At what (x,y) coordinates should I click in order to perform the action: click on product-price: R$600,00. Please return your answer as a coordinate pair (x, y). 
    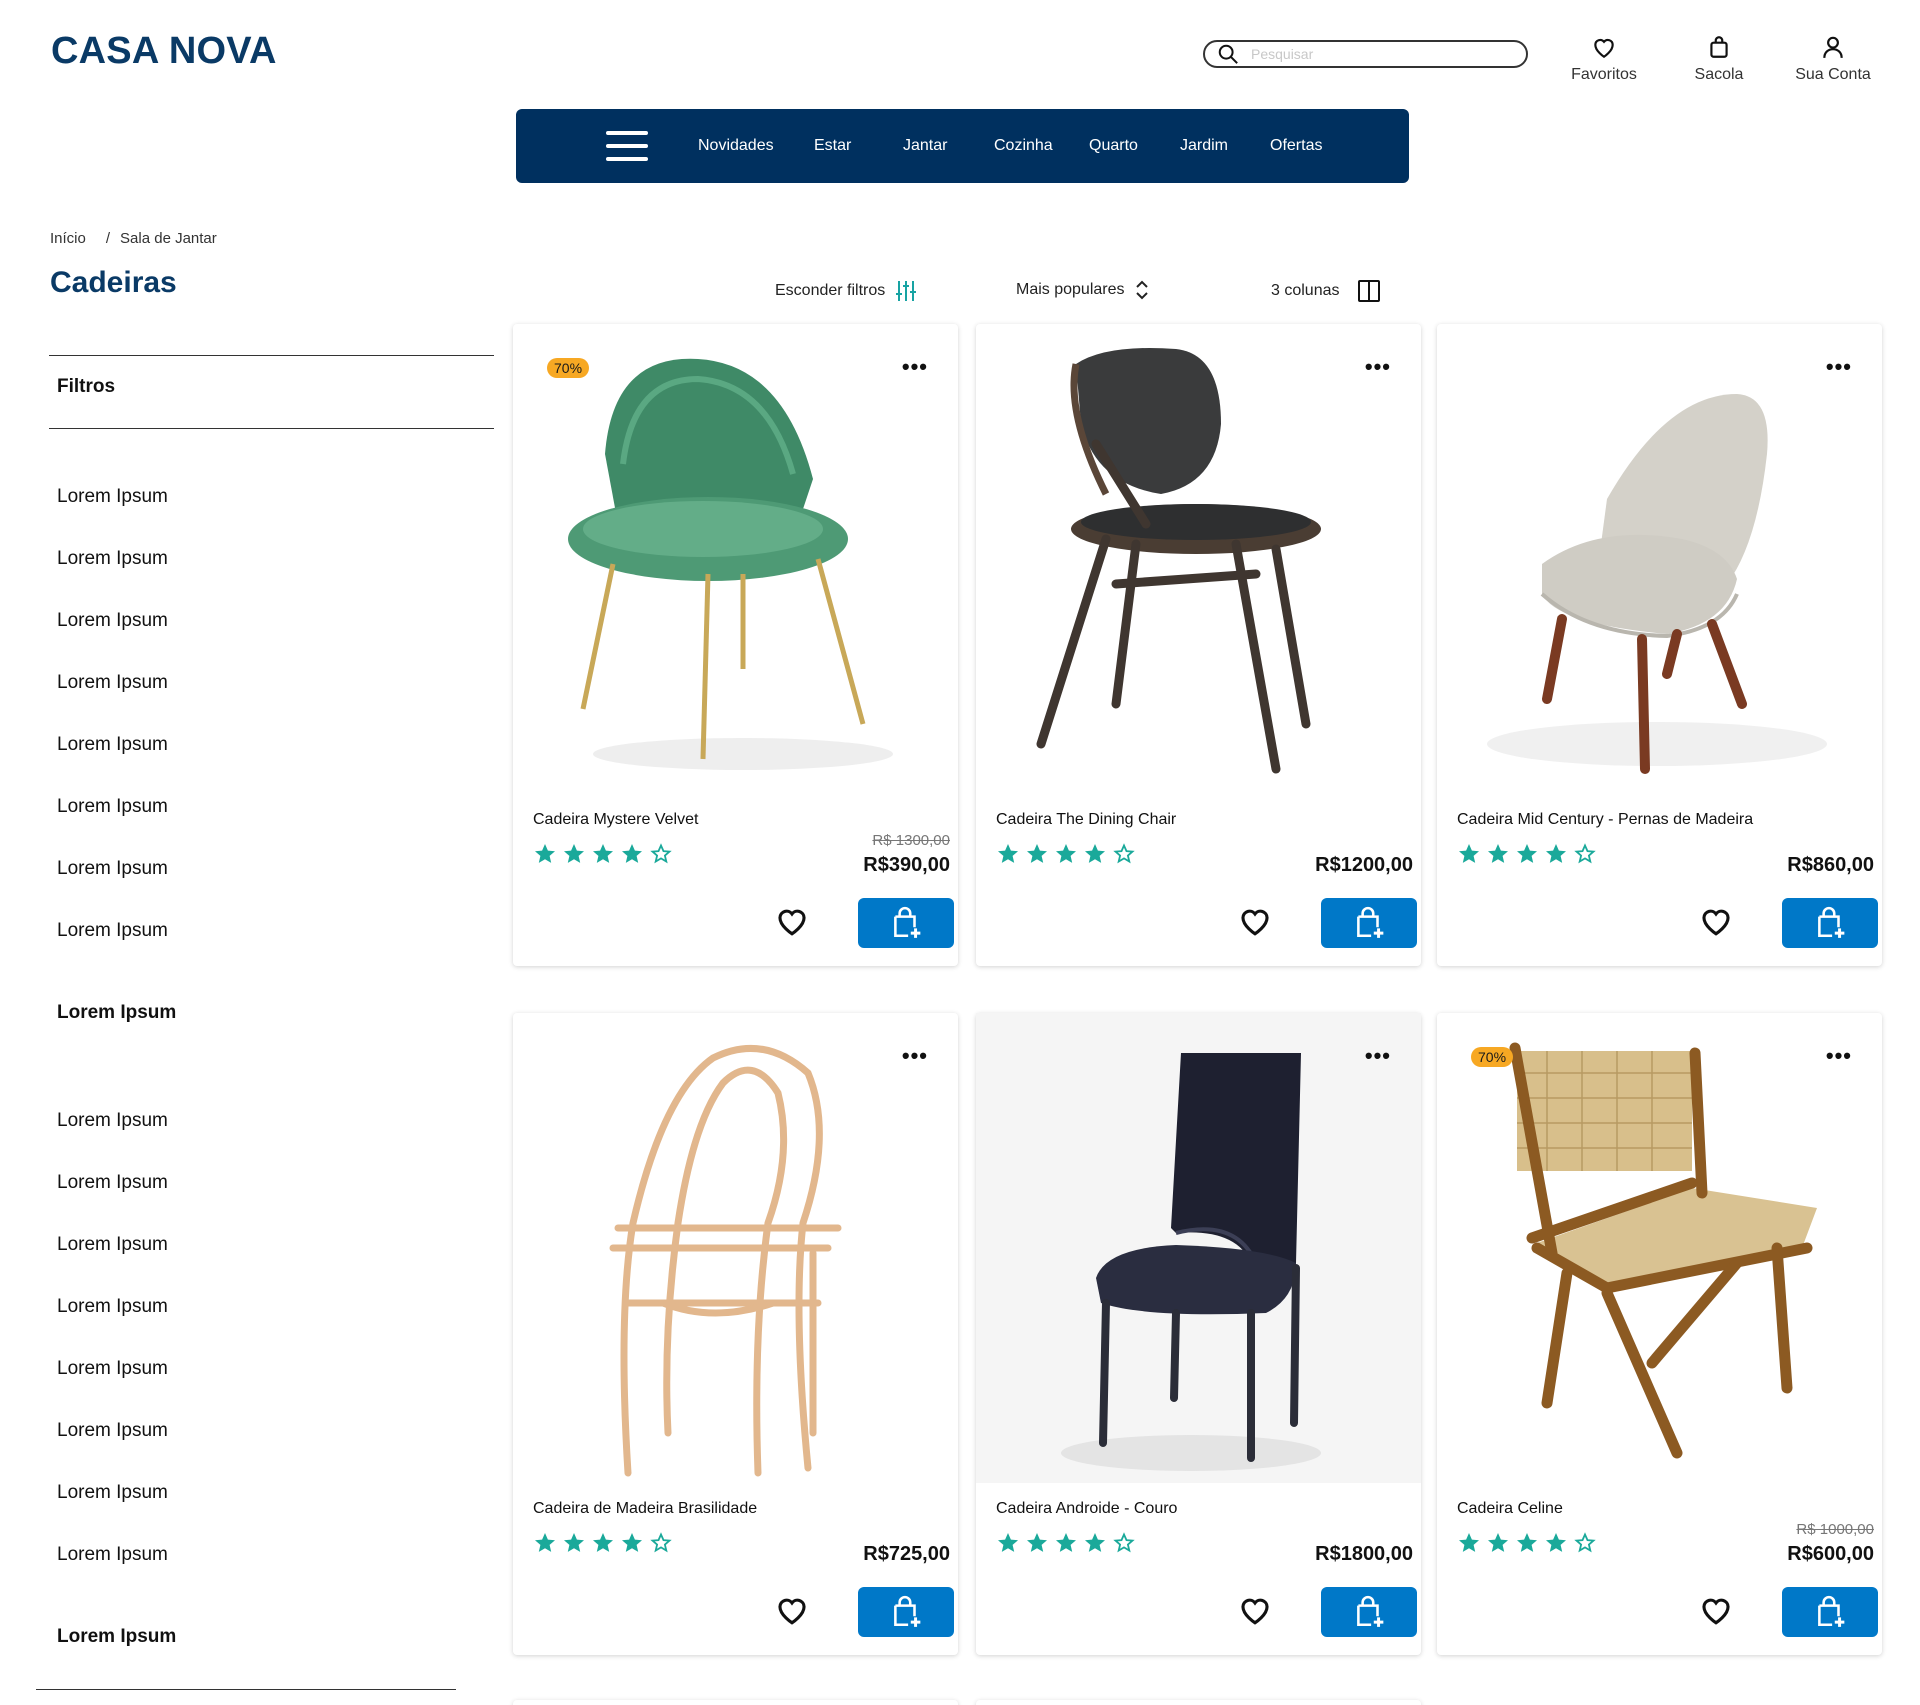
    Looking at the image, I should click on (1830, 1554).